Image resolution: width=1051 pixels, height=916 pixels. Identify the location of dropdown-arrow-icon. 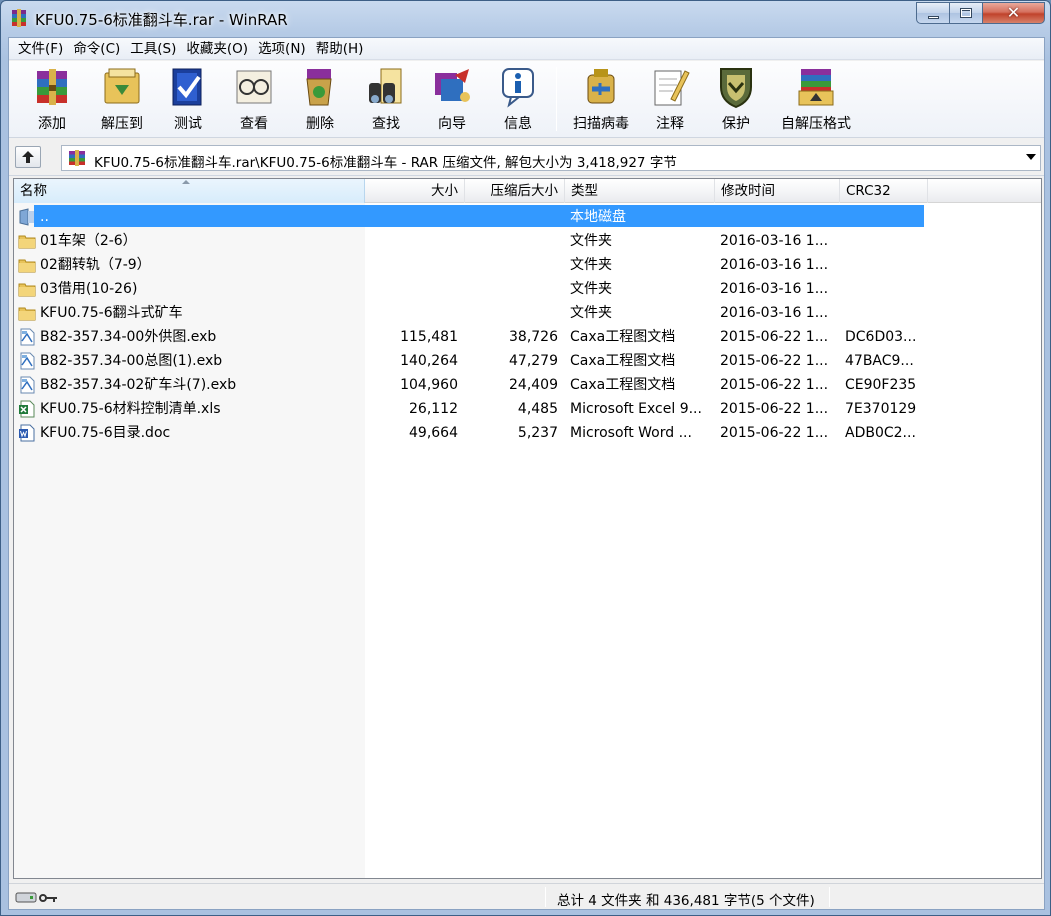
(1031, 157).